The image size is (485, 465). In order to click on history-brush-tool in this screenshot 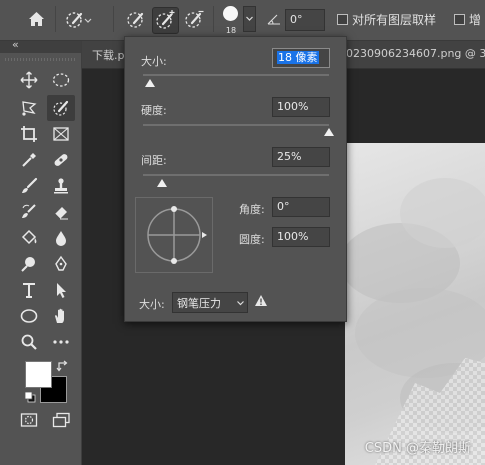, I will do `click(29, 212)`.